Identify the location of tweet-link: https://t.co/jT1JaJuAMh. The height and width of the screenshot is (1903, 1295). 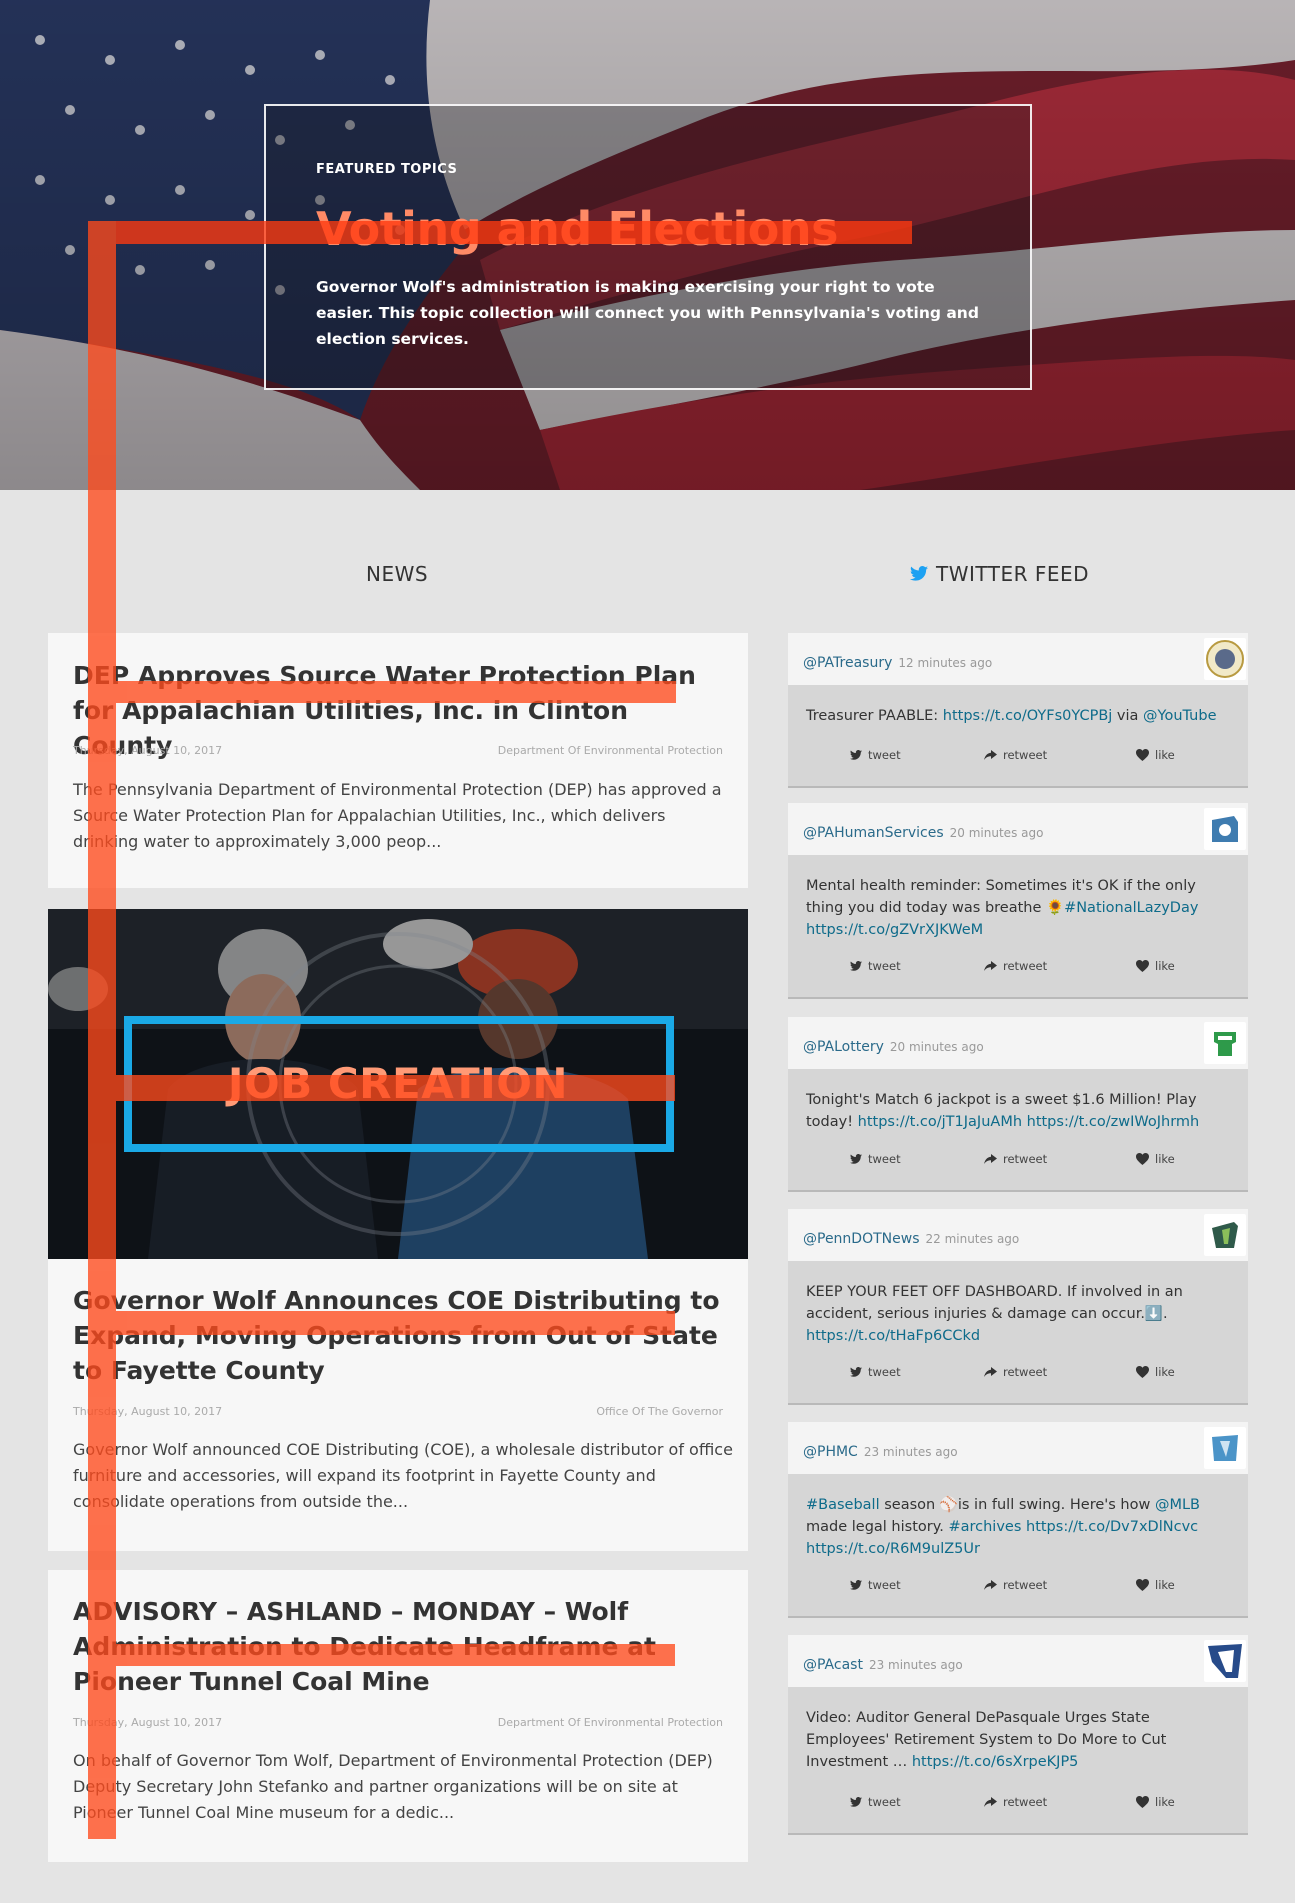
(940, 1122).